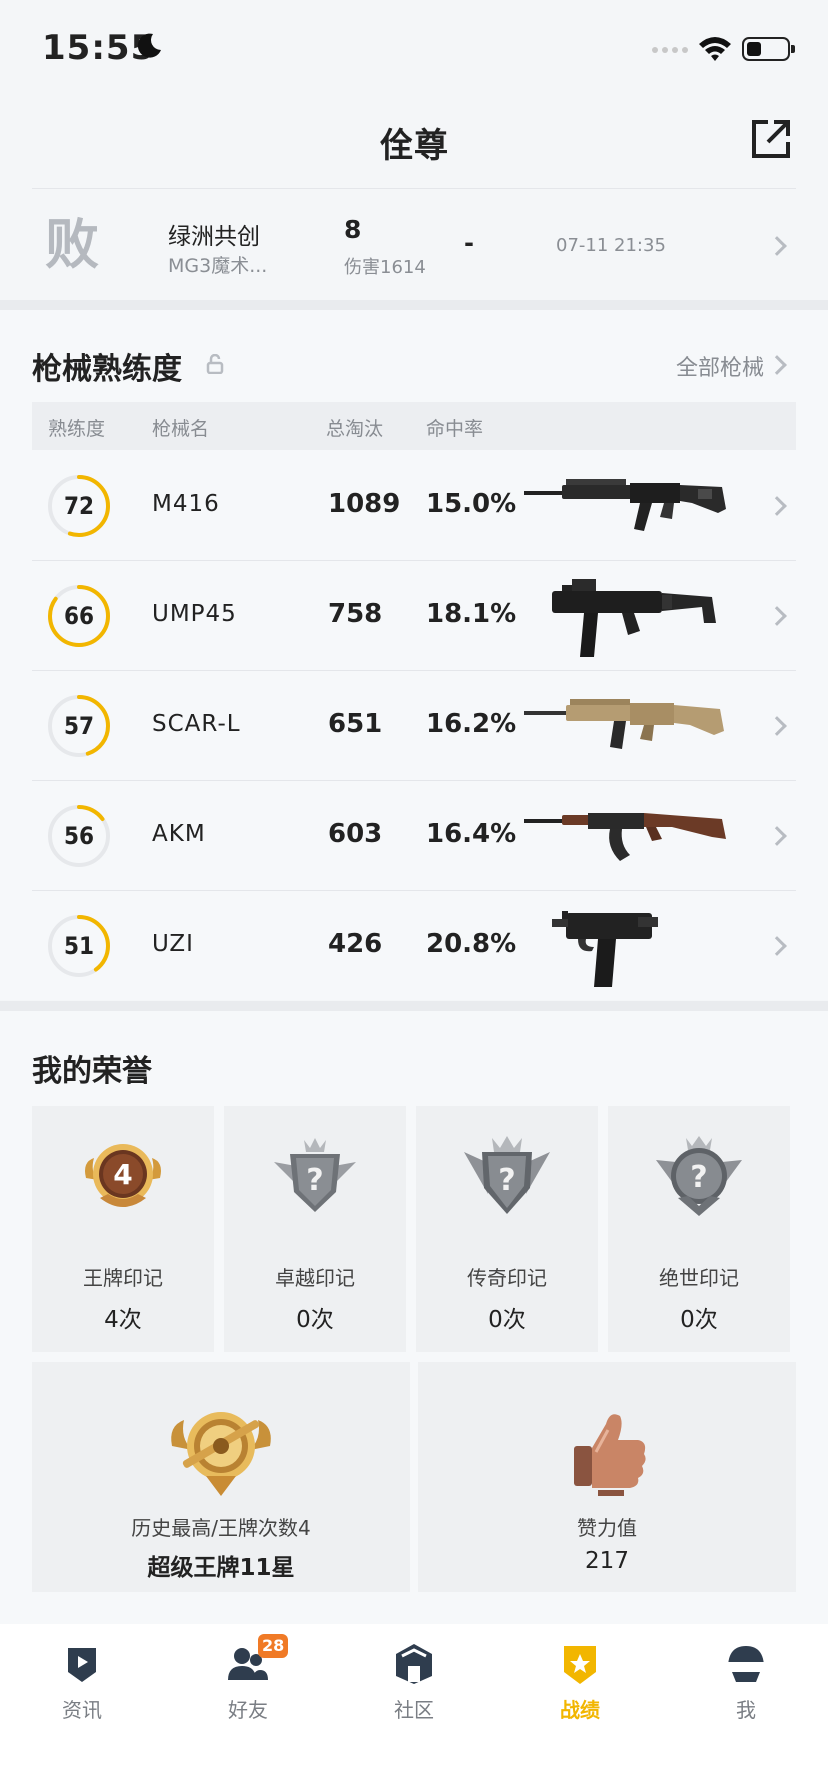  I want to click on weapon-name: UZI, so click(173, 944).